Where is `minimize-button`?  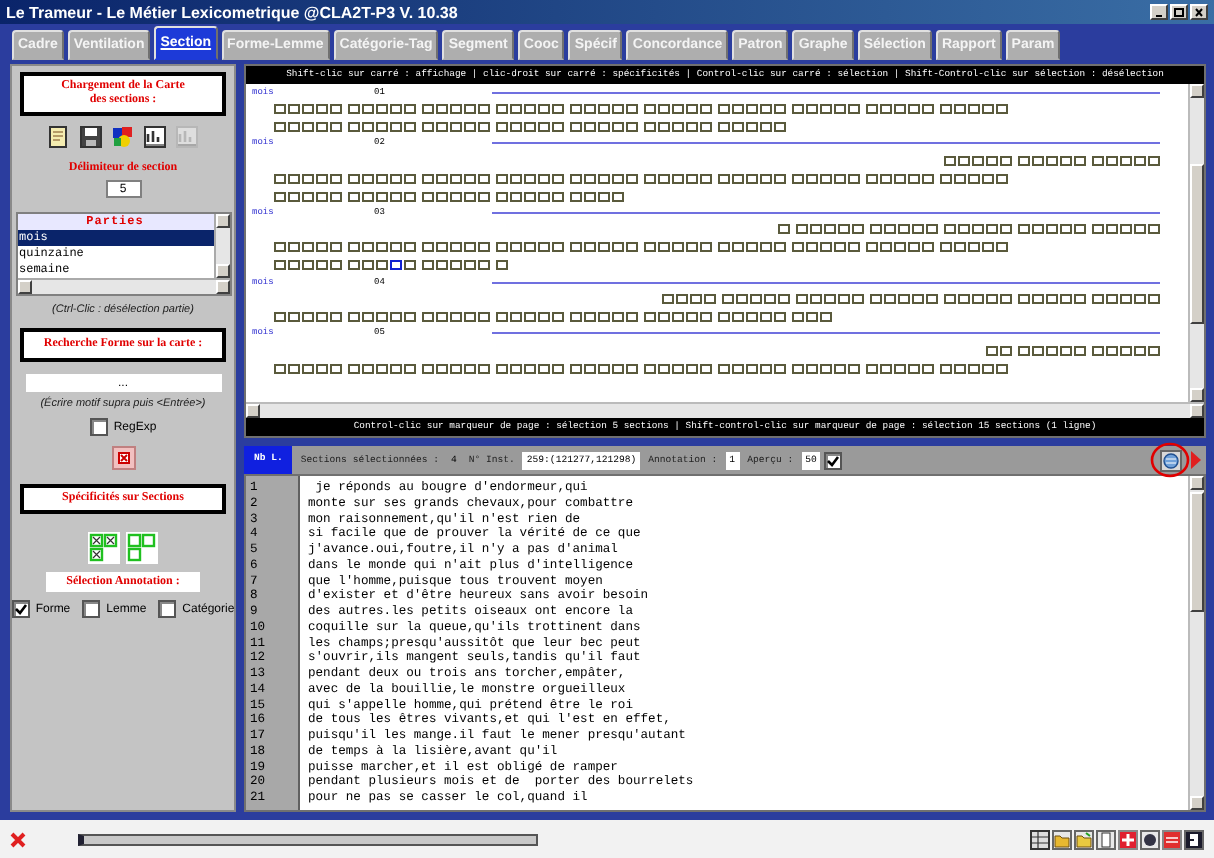 minimize-button is located at coordinates (1159, 12).